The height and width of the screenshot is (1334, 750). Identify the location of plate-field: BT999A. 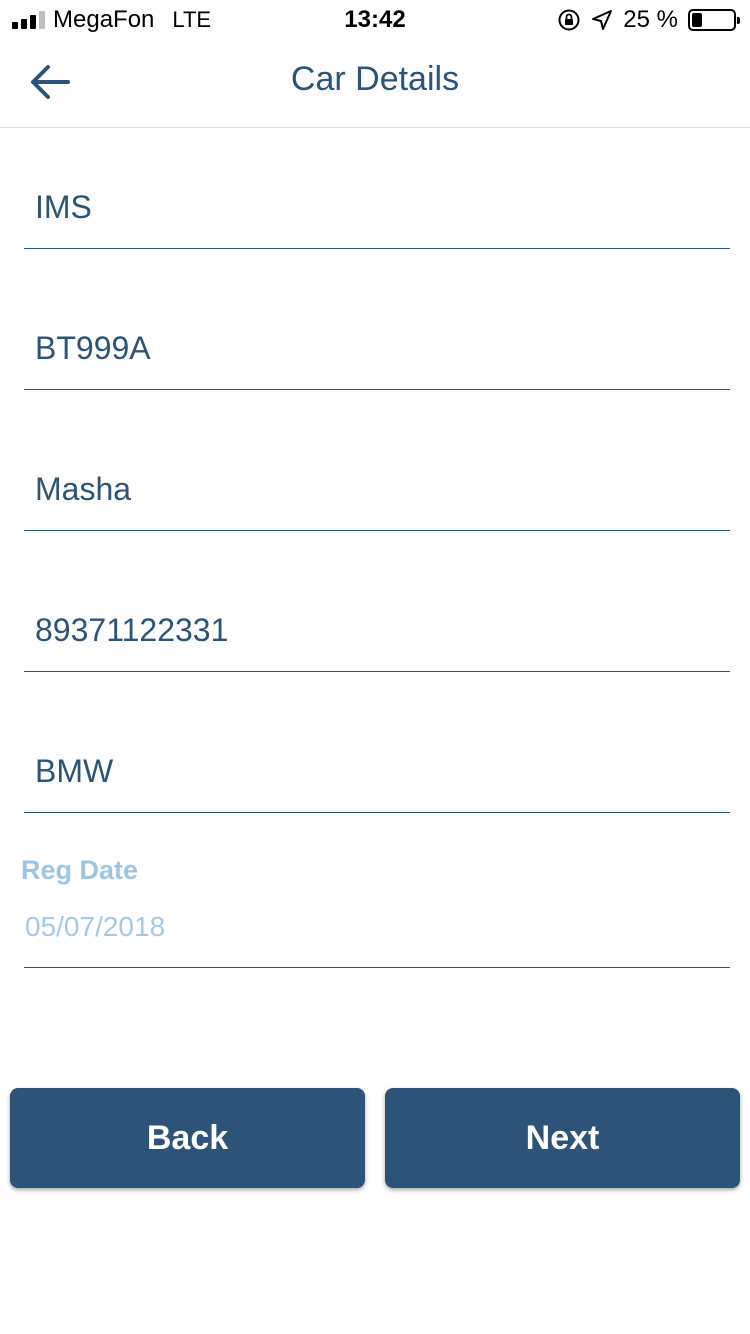
(377, 349).